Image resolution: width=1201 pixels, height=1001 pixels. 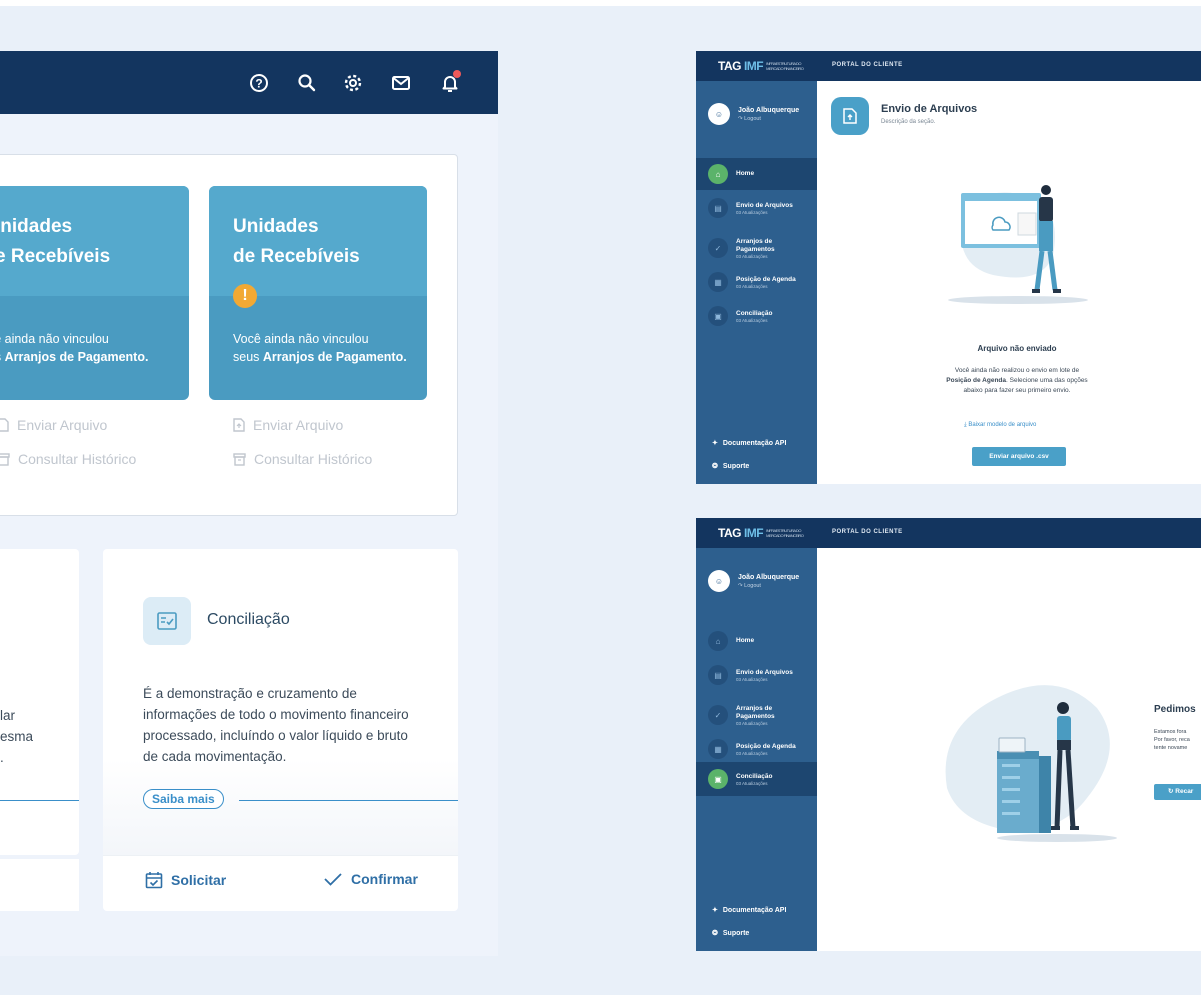 What do you see at coordinates (867, 65) in the screenshot?
I see `portal-title: PORTAL DO CLIENTE` at bounding box center [867, 65].